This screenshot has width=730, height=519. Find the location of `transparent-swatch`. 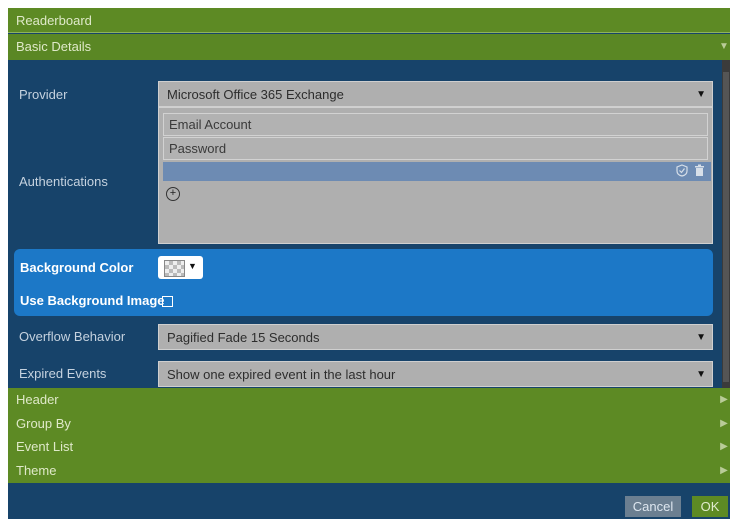

transparent-swatch is located at coordinates (174, 268).